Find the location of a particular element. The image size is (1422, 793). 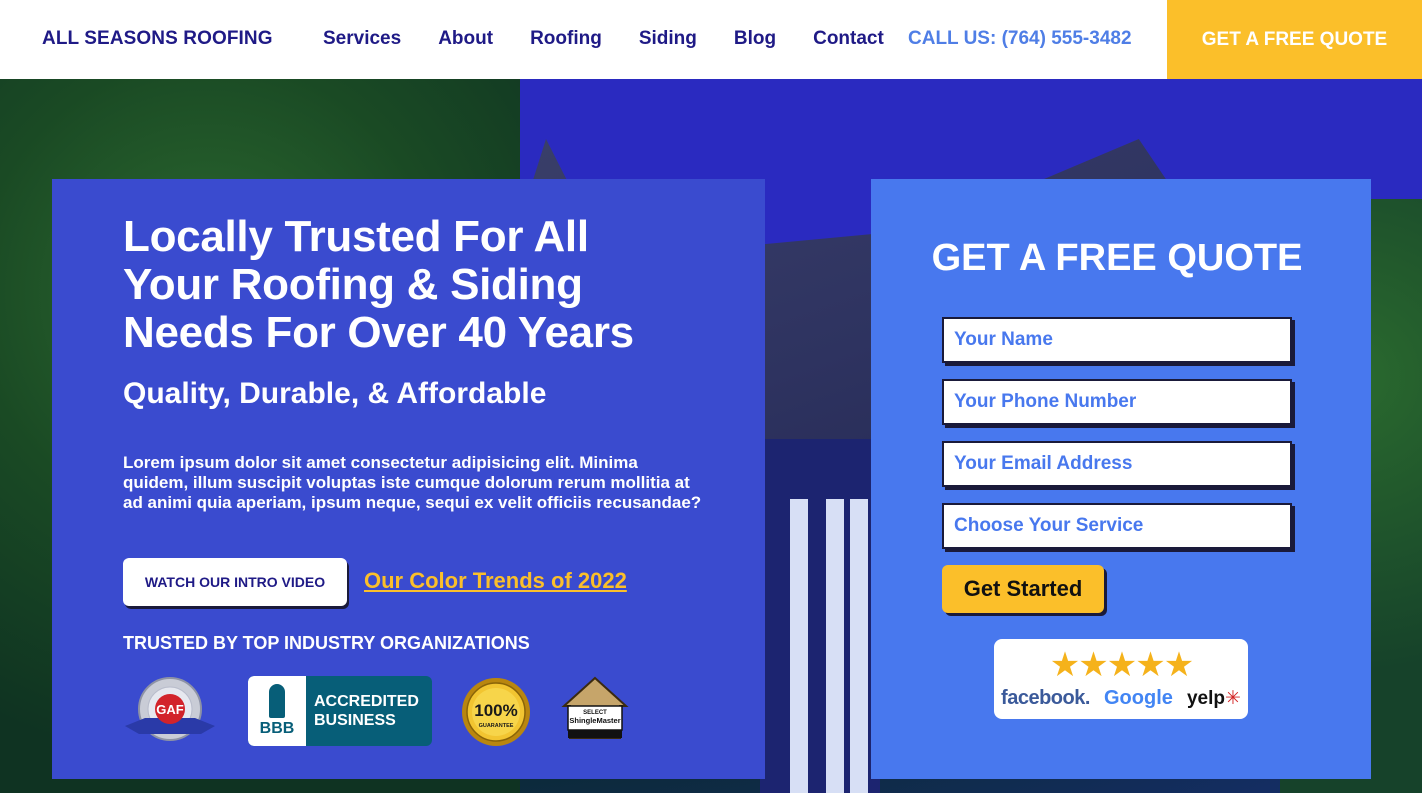

color-trends-link: Our Color Trends of 2022 is located at coordinates (495, 581).